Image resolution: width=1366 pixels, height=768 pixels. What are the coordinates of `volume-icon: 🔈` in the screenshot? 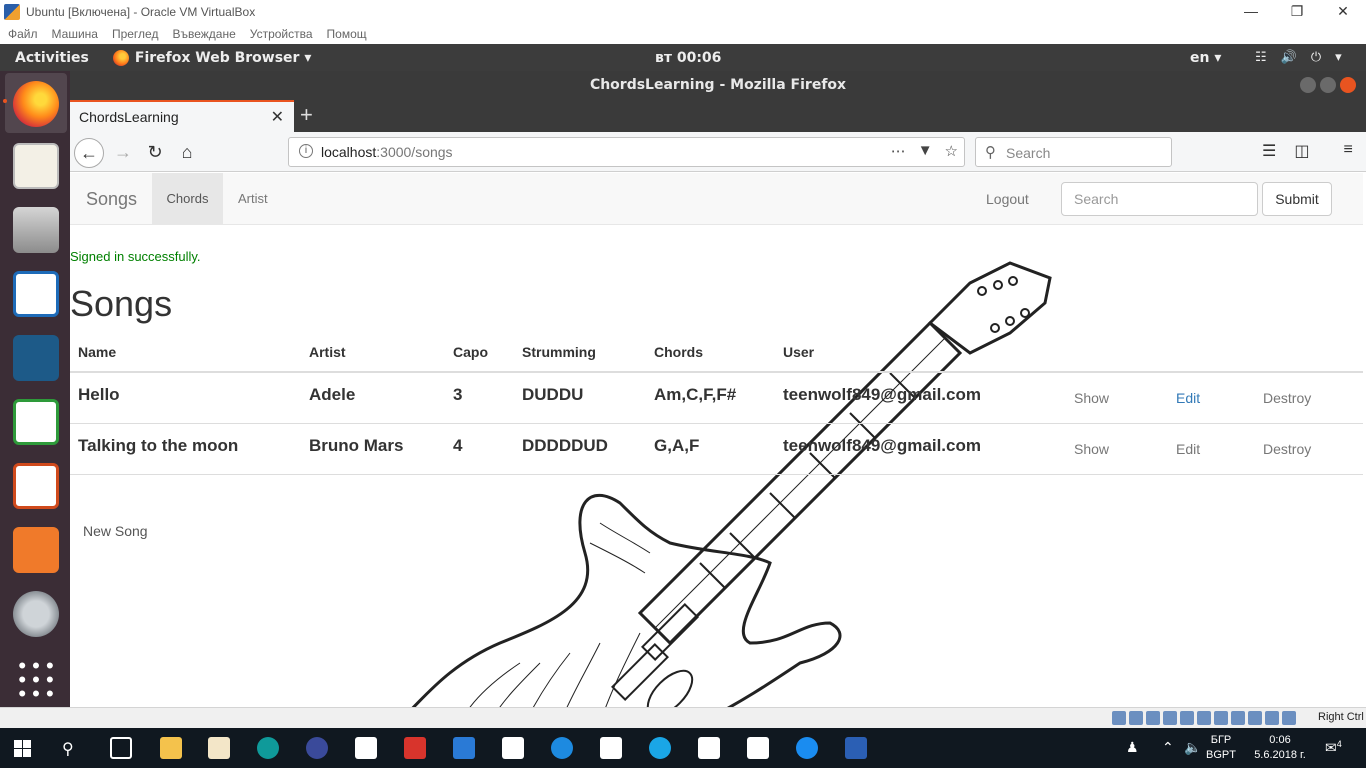 It's located at (1192, 747).